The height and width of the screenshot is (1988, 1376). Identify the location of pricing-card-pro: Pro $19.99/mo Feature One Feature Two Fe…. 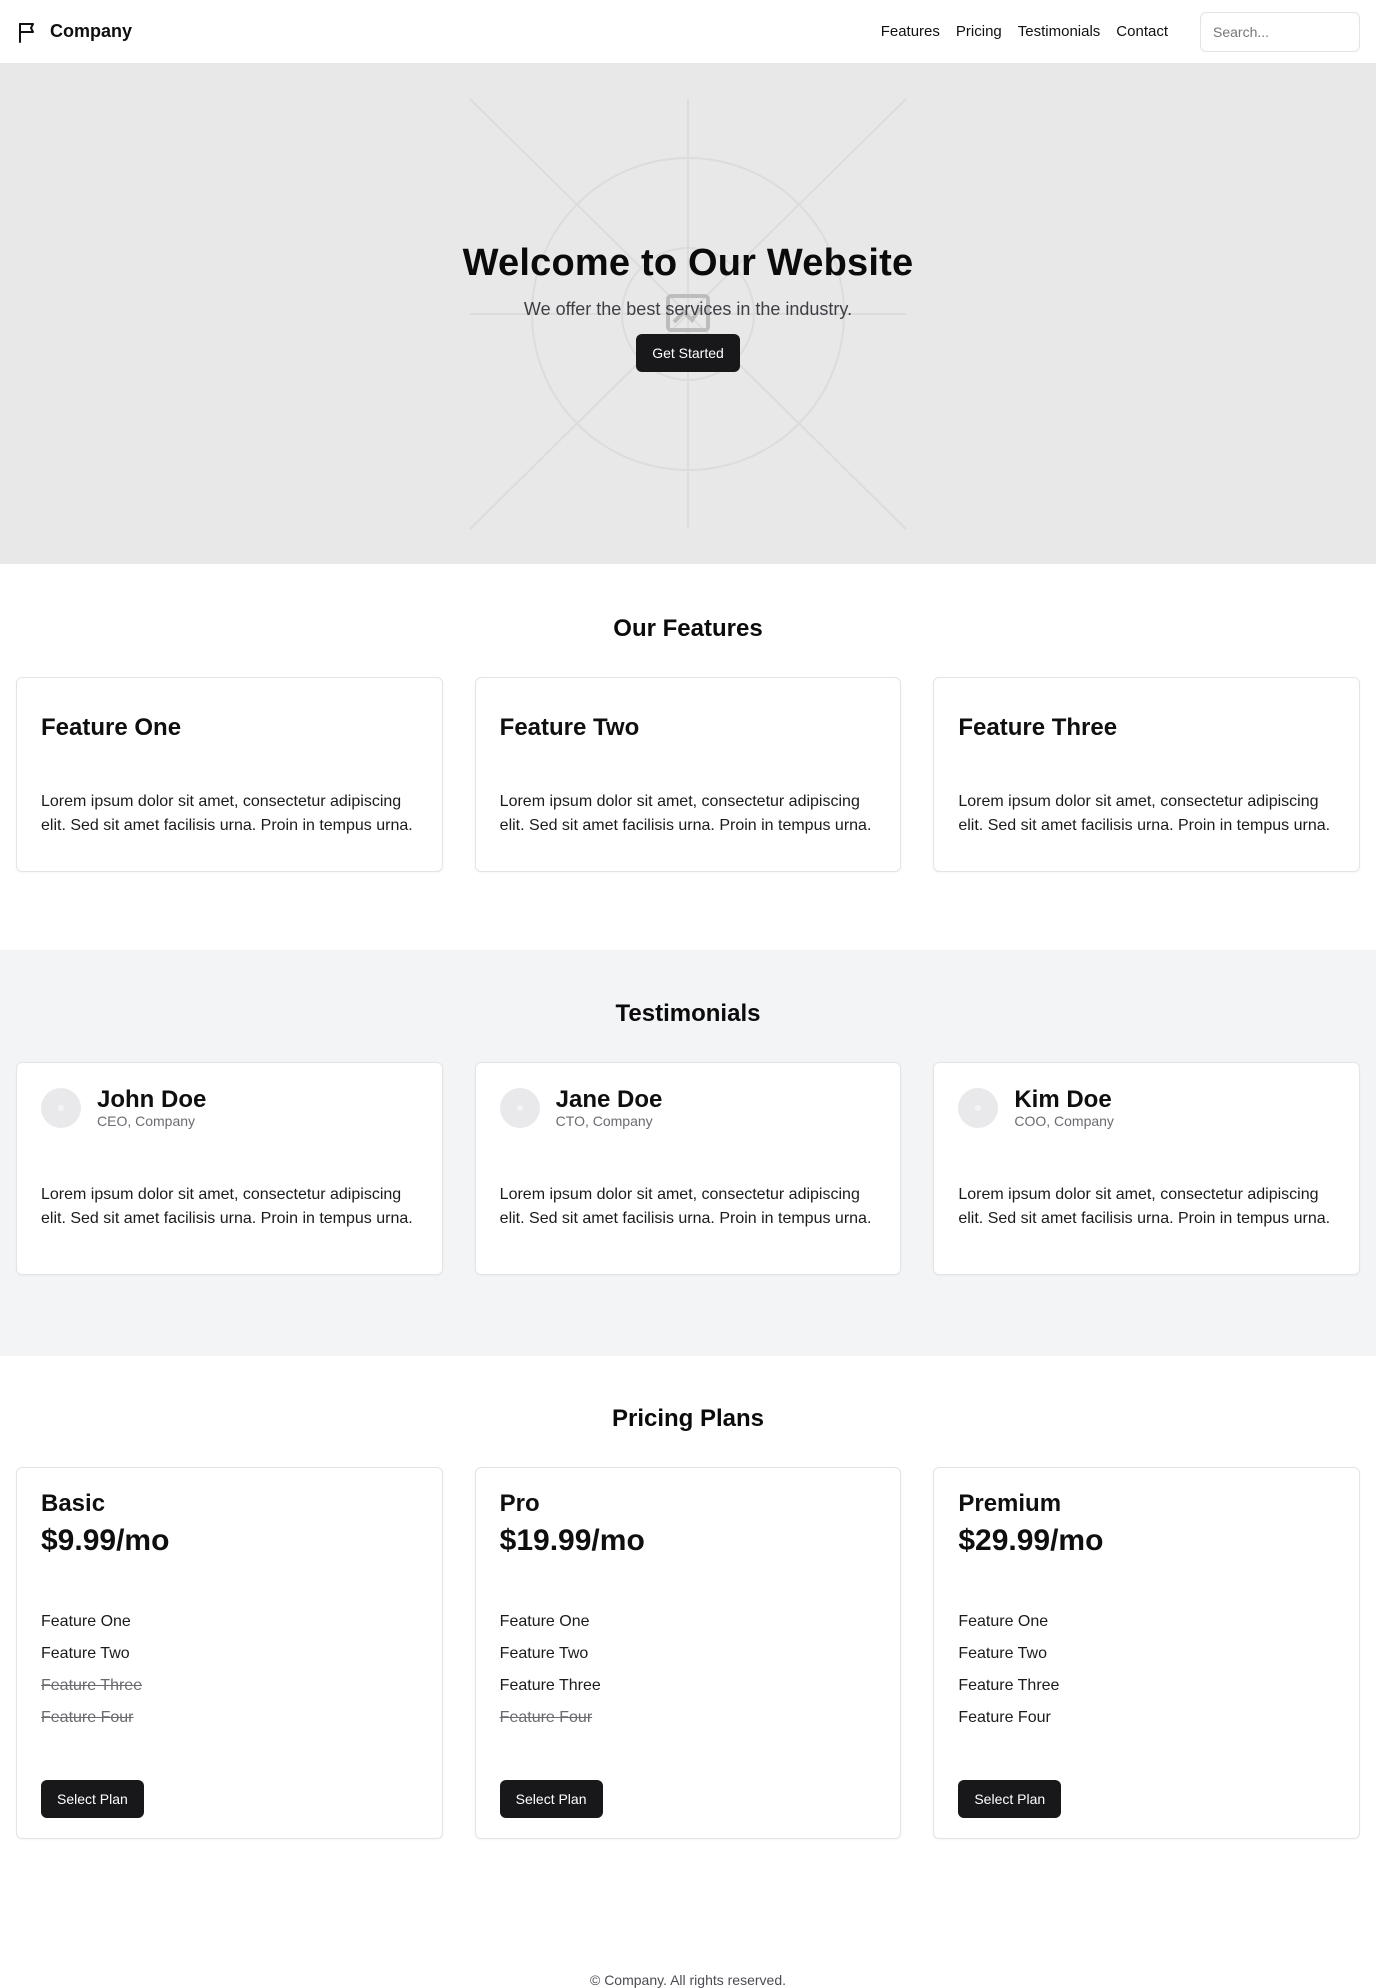
(688, 1653).